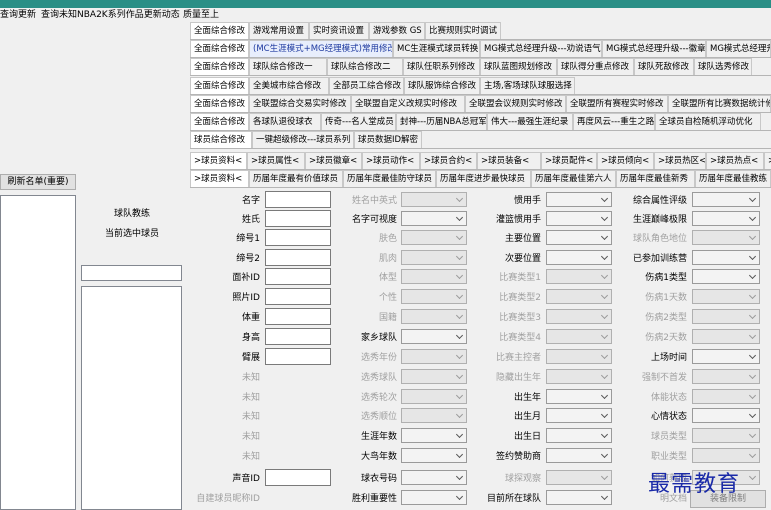 The height and width of the screenshot is (510, 771). I want to click on tab-r7-c5: >球员装备<, so click(509, 160).